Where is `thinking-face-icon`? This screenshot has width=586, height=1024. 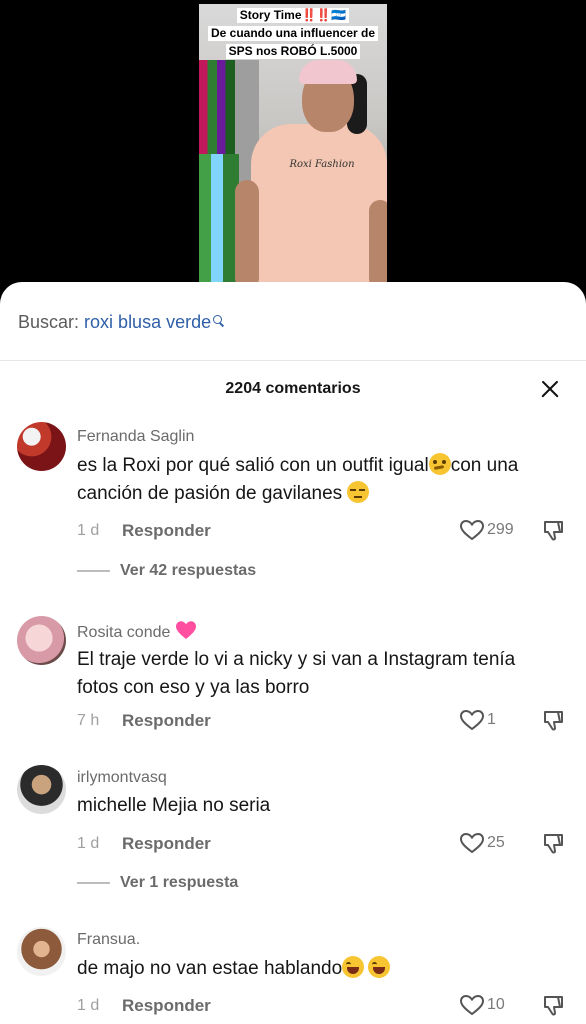
thinking-face-icon is located at coordinates (439, 464).